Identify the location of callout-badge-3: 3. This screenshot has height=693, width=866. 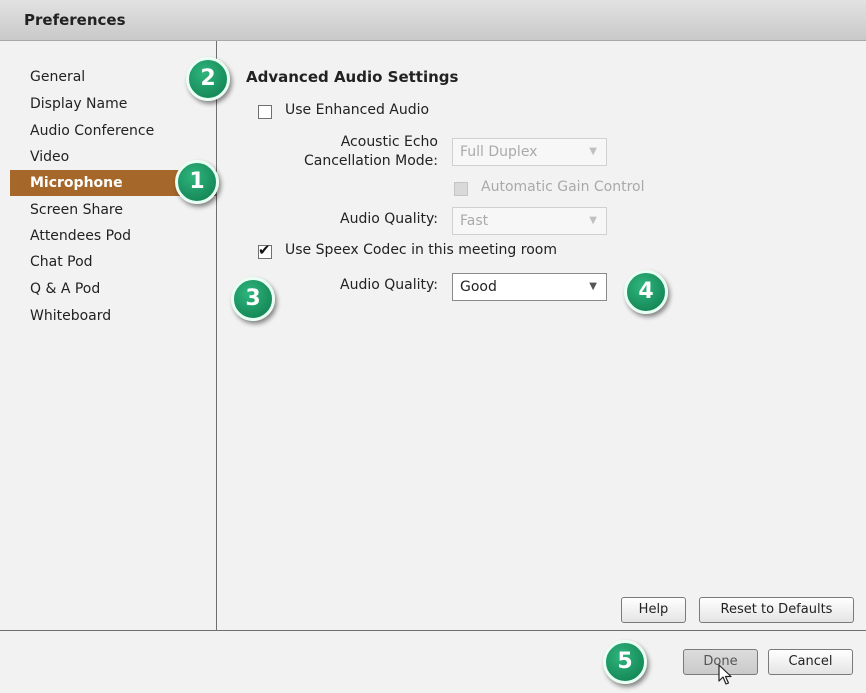
(253, 299).